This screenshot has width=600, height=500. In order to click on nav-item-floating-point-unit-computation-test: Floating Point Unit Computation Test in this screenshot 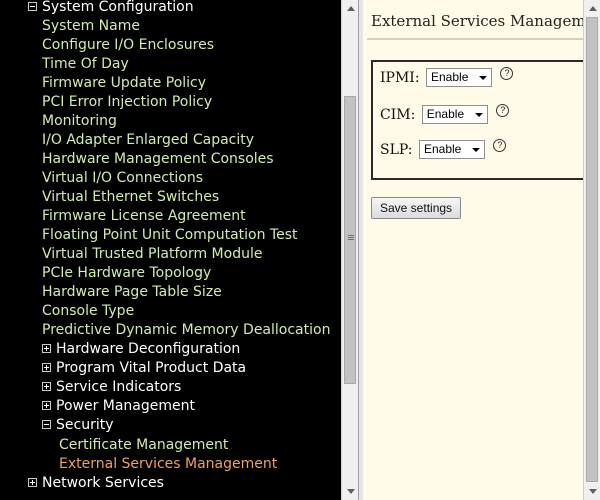, I will do `click(169, 235)`.